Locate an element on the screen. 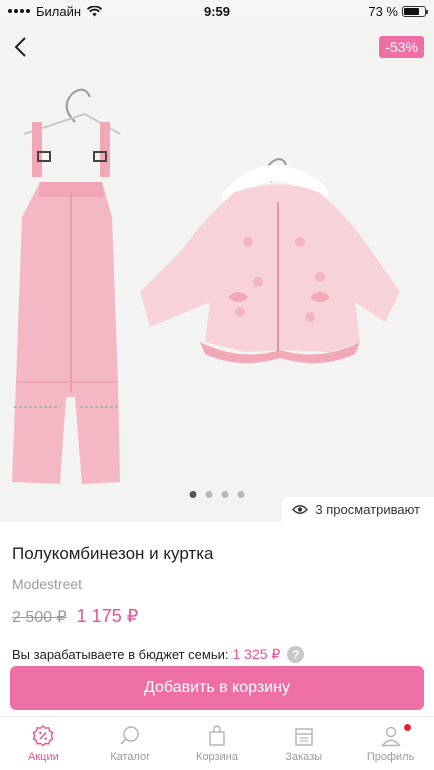 The image size is (434, 770). status-left: Билайн is located at coordinates (55, 11).